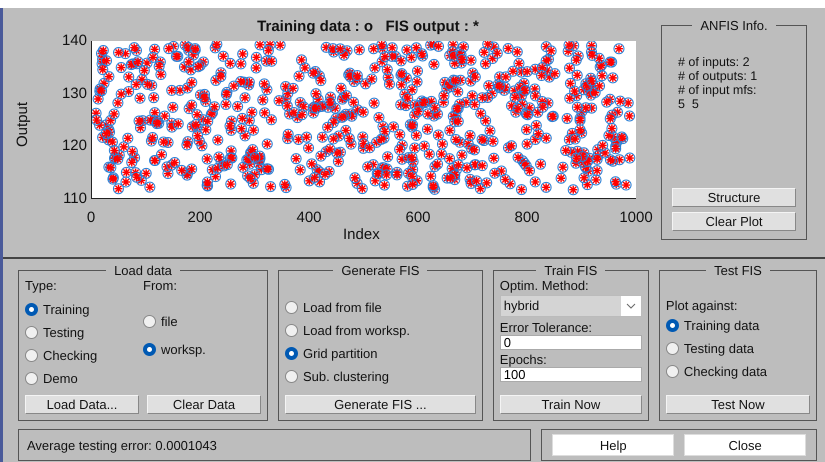 The image size is (825, 462). What do you see at coordinates (718, 76) in the screenshot?
I see `info-text: # of outputs: 1` at bounding box center [718, 76].